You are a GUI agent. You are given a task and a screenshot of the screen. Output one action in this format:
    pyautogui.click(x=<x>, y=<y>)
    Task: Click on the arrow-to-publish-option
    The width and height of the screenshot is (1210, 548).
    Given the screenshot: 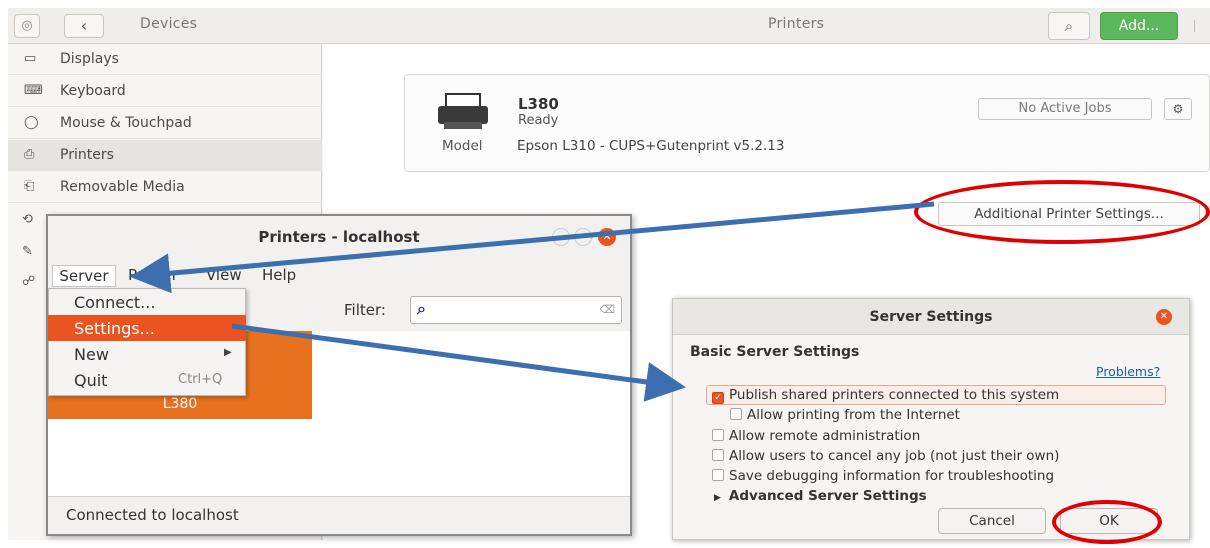 What is the action you would take?
    pyautogui.click(x=458, y=362)
    